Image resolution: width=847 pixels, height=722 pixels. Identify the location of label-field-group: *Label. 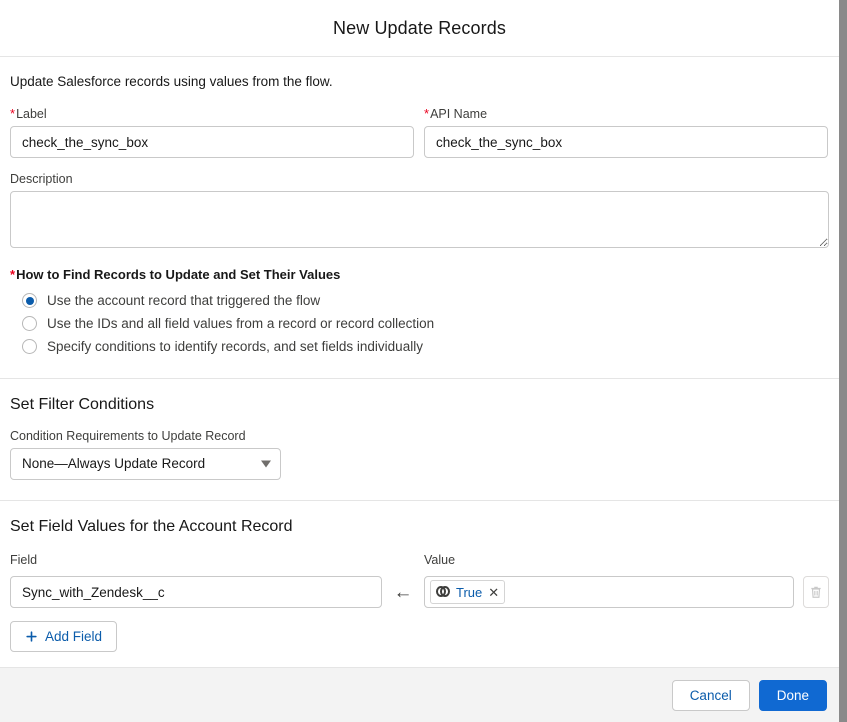
(212, 132).